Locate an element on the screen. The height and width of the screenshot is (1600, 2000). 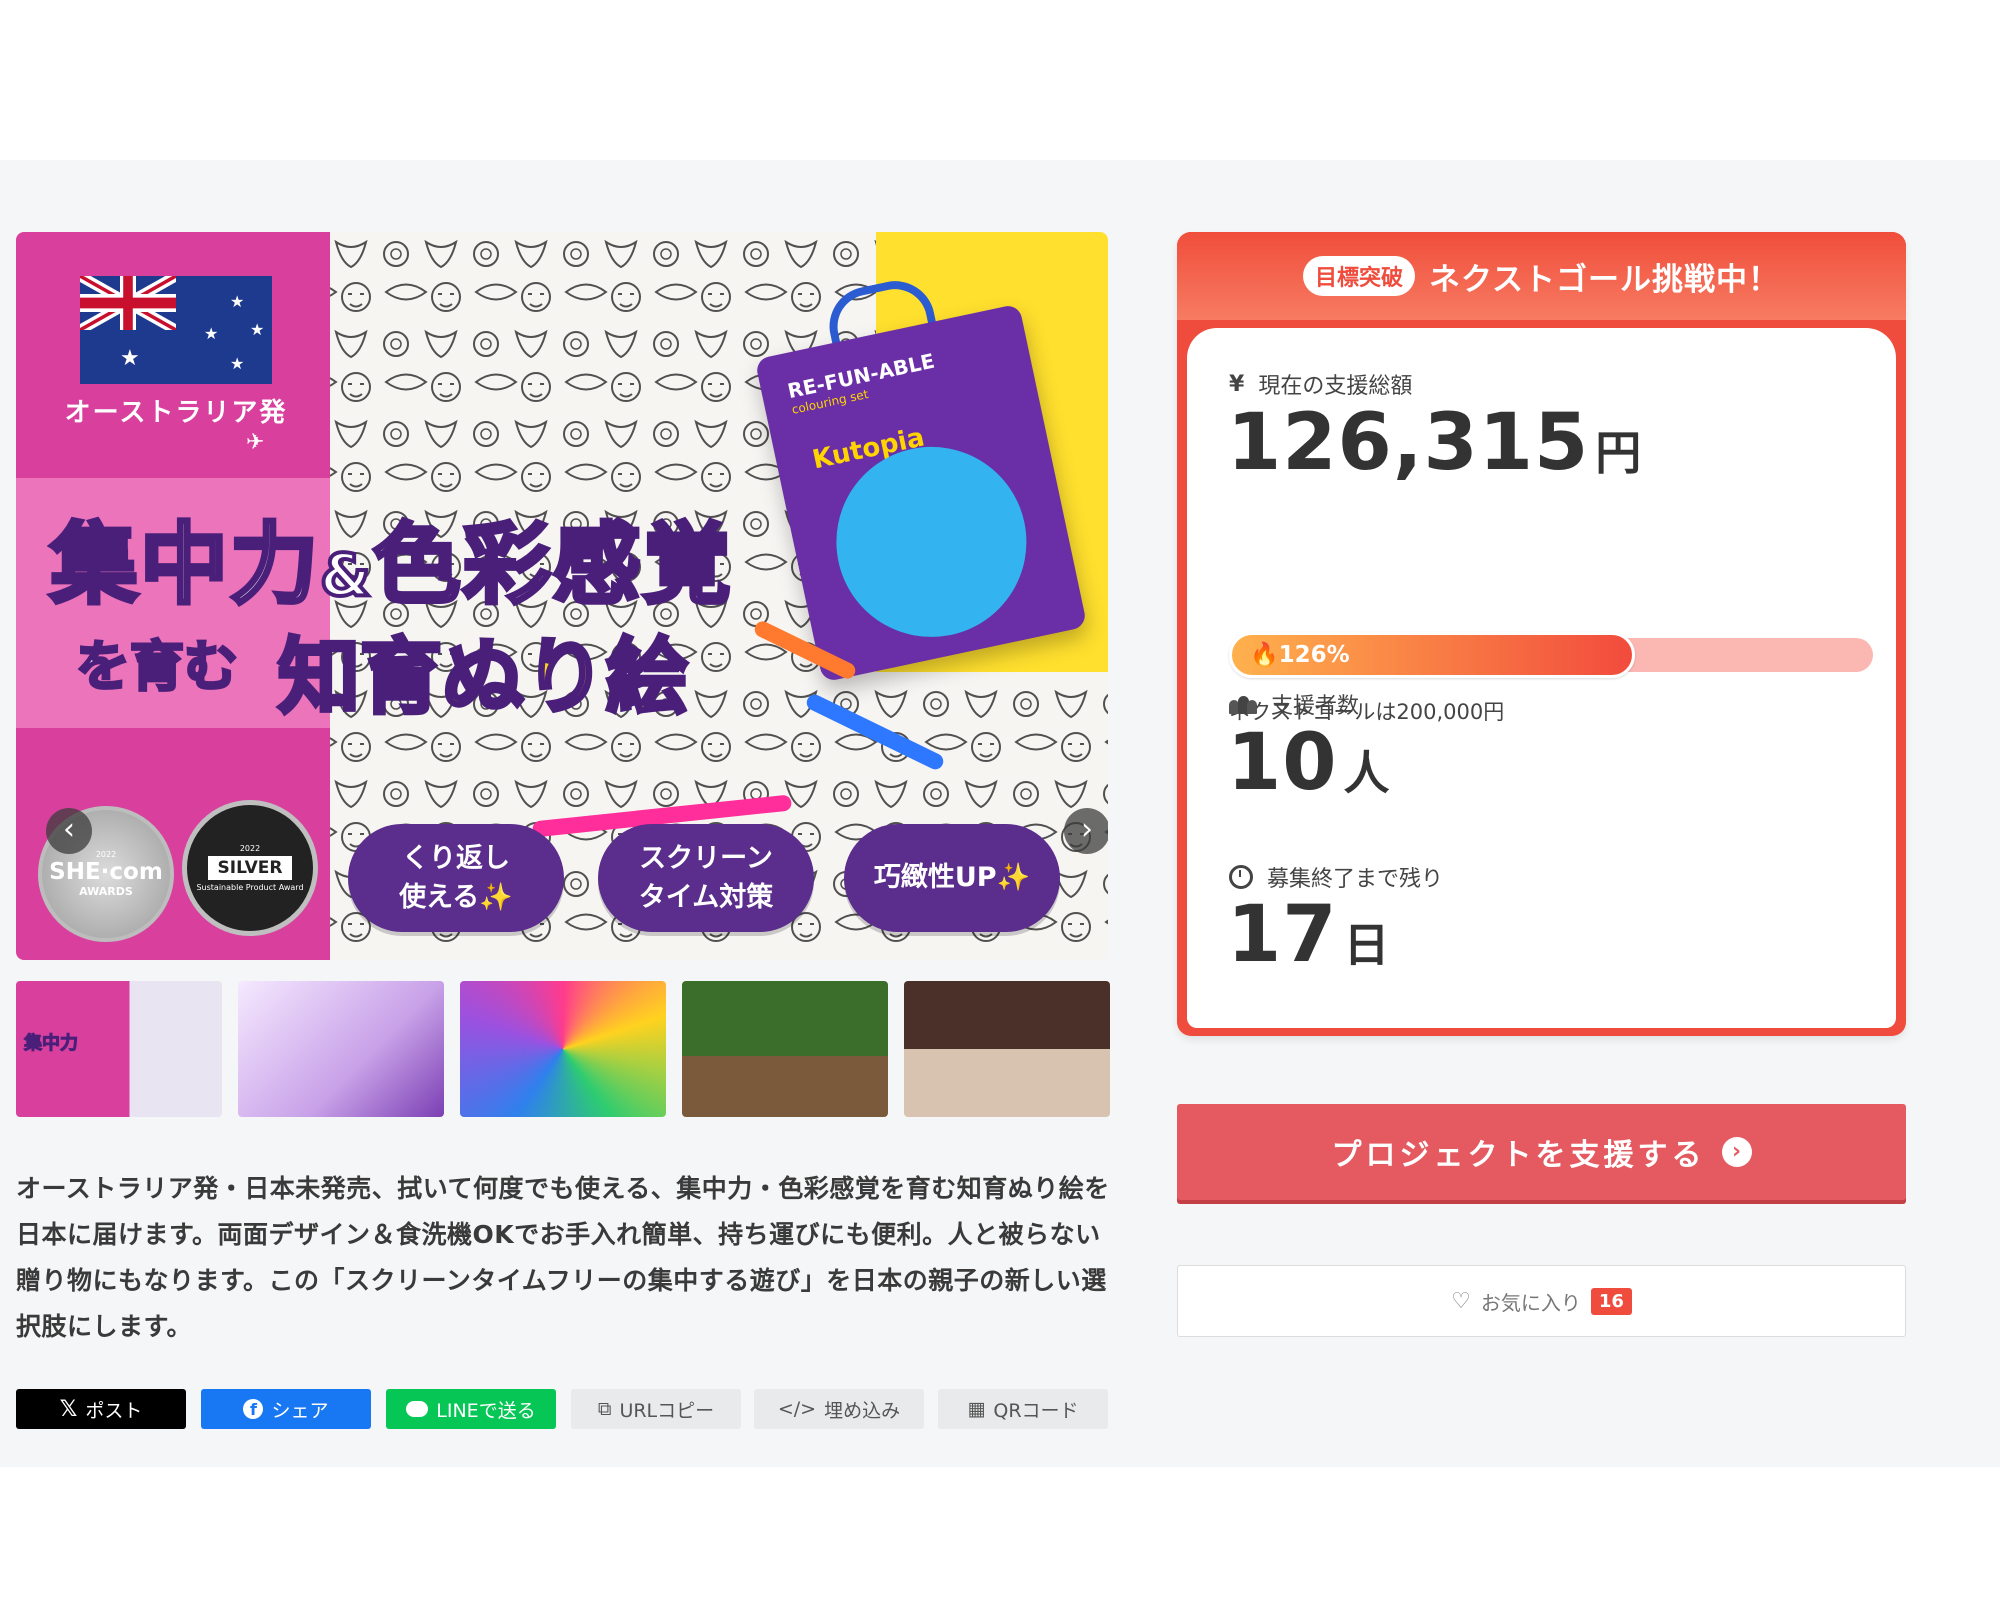
feature-pill-dexterity: 巧緻性UP✨ is located at coordinates (952, 878).